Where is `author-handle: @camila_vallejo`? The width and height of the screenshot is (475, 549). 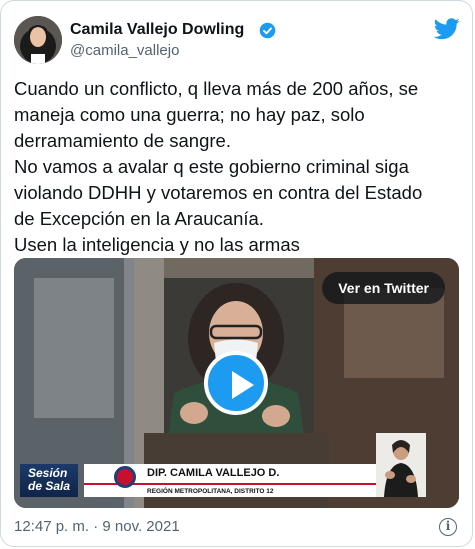
author-handle: @camila_vallejo is located at coordinates (124, 50).